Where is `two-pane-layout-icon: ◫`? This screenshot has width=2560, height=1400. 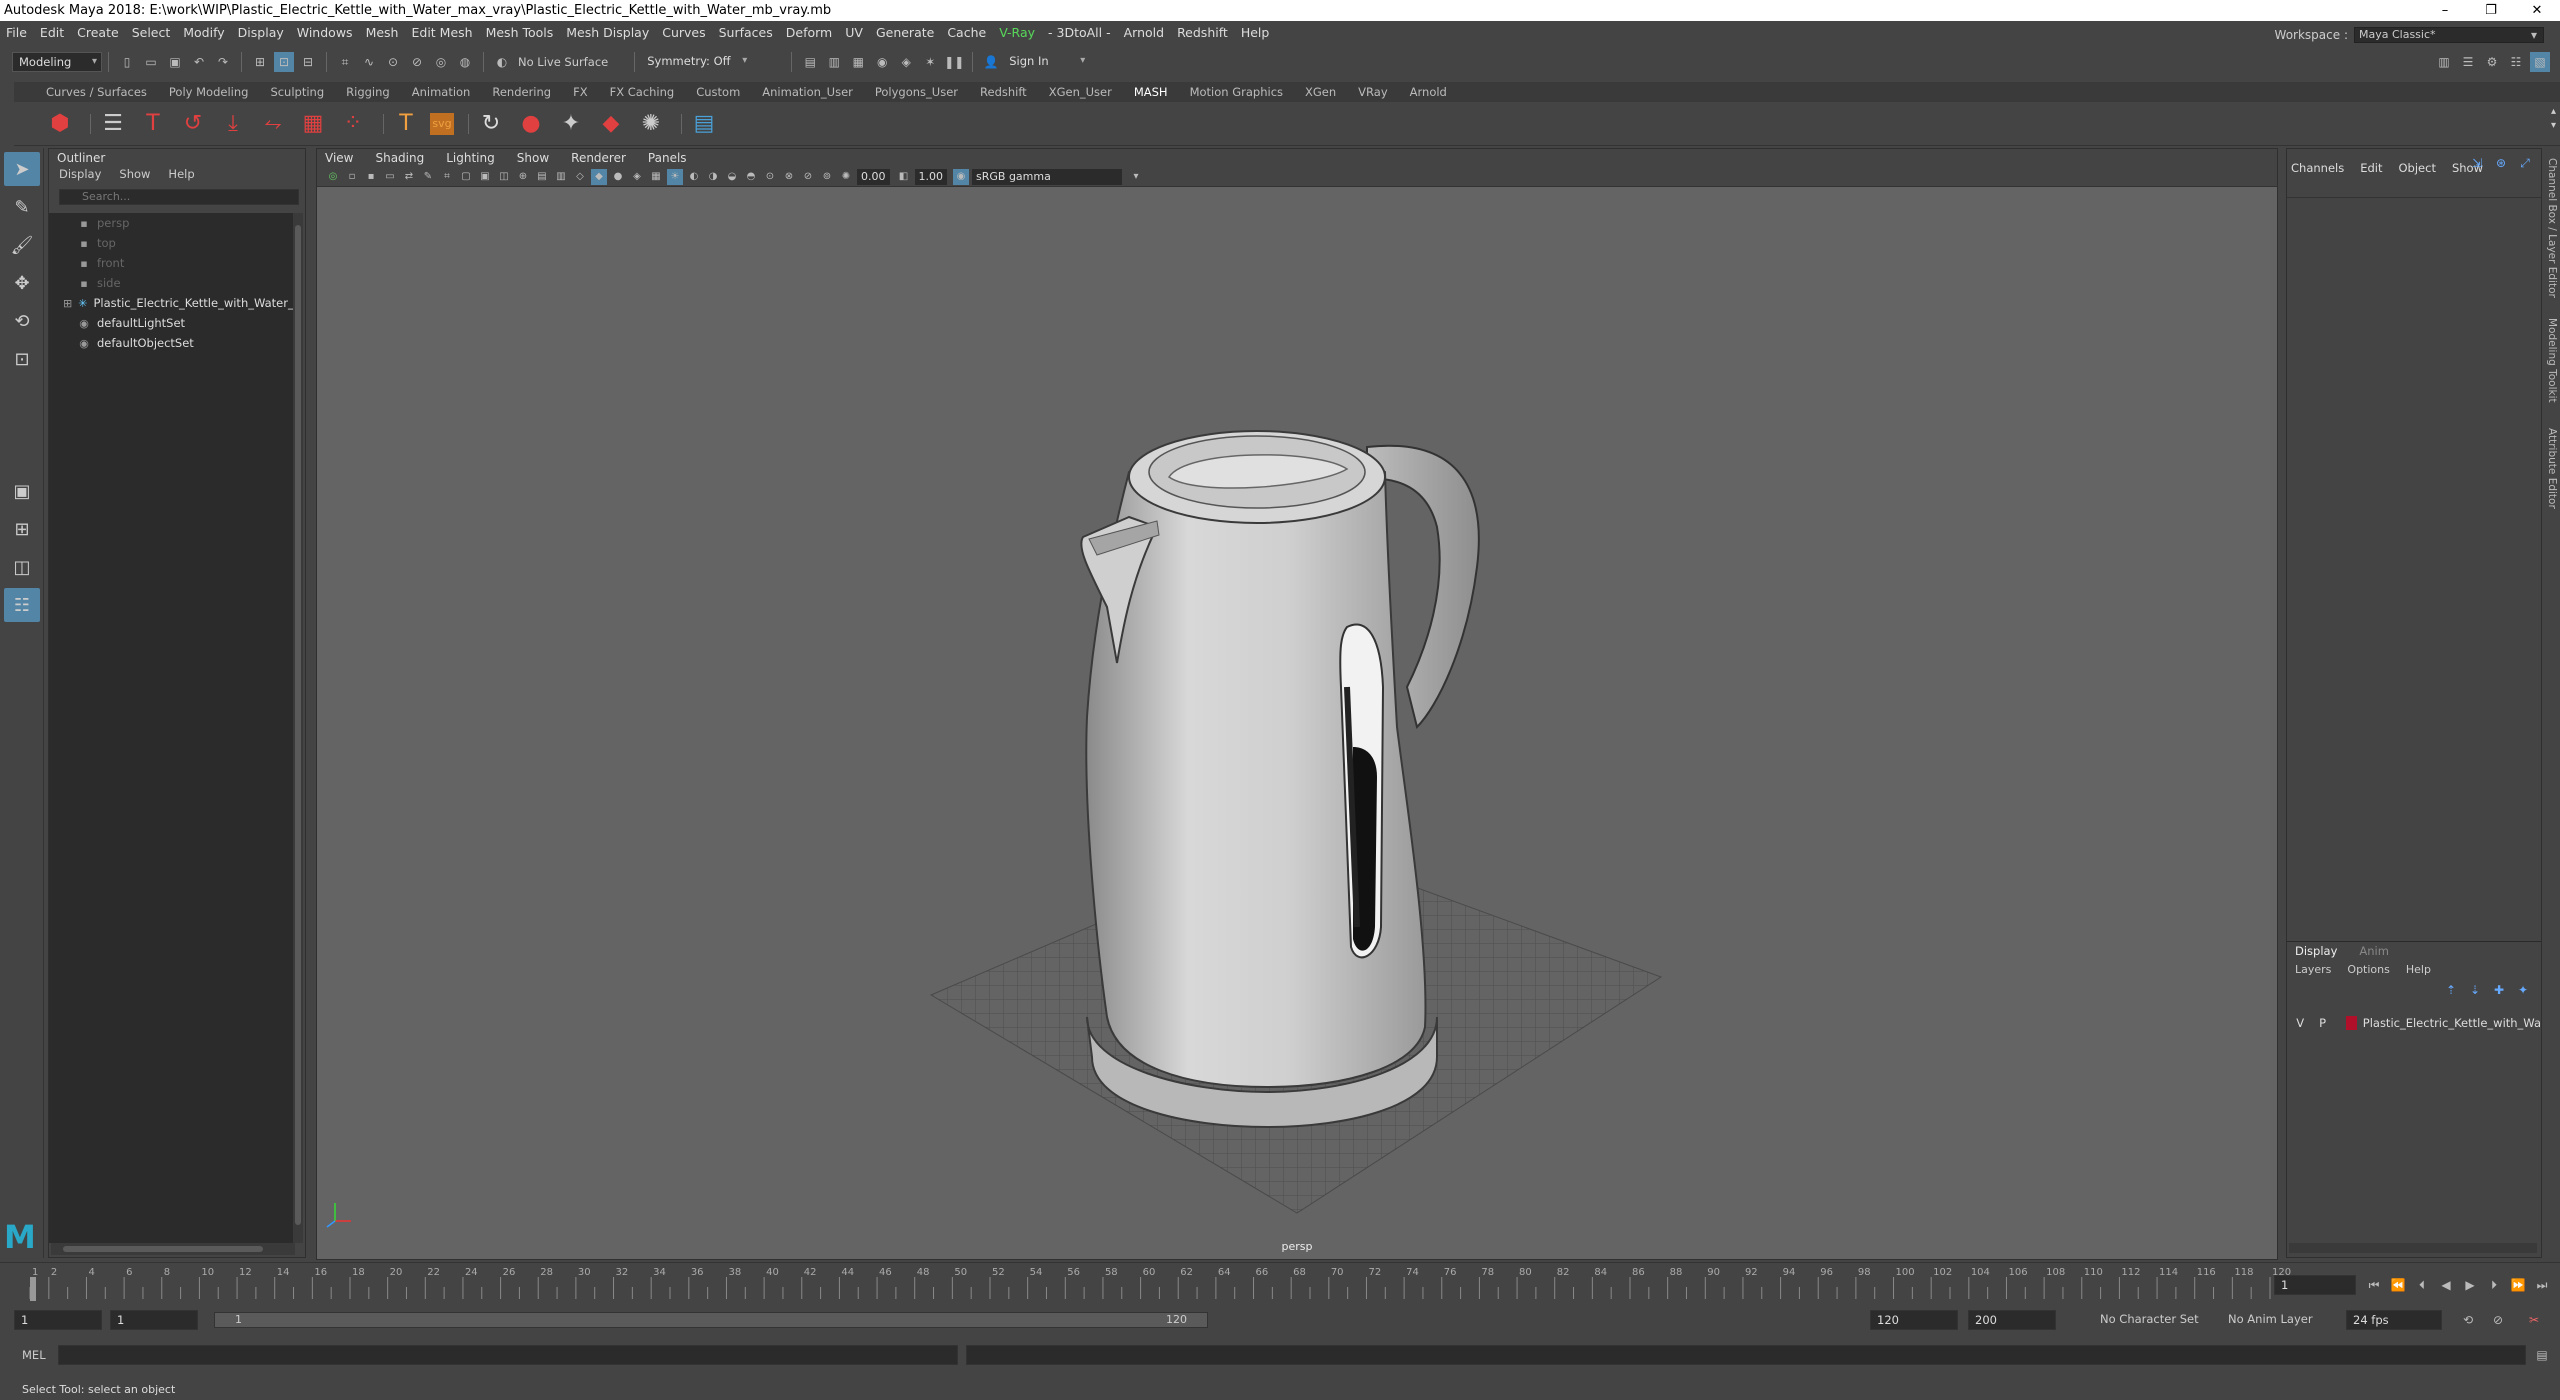
two-pane-layout-icon: ◫ is located at coordinates (22, 567).